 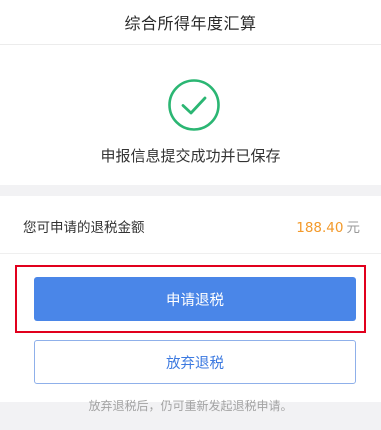 What do you see at coordinates (190, 253) in the screenshot?
I see `row-divider` at bounding box center [190, 253].